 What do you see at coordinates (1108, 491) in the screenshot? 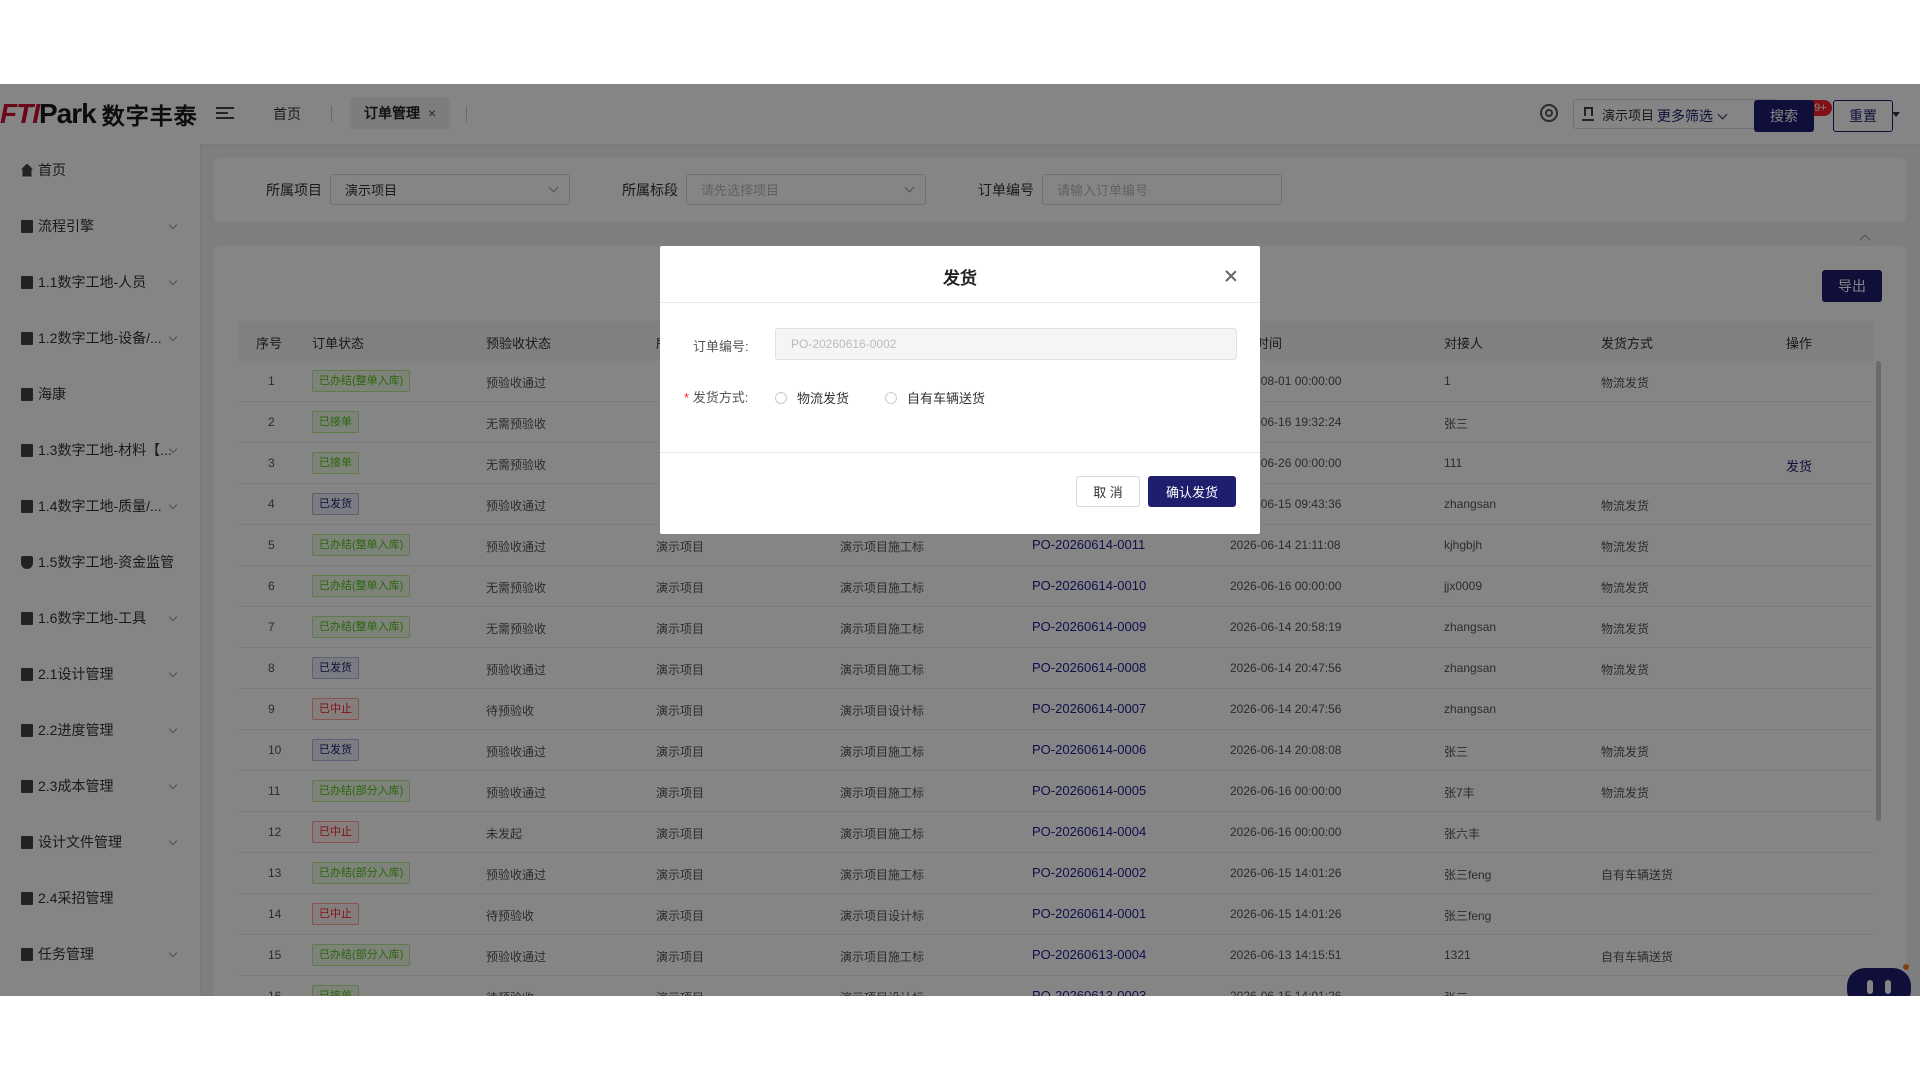
I see `cancel-button: 取 消` at bounding box center [1108, 491].